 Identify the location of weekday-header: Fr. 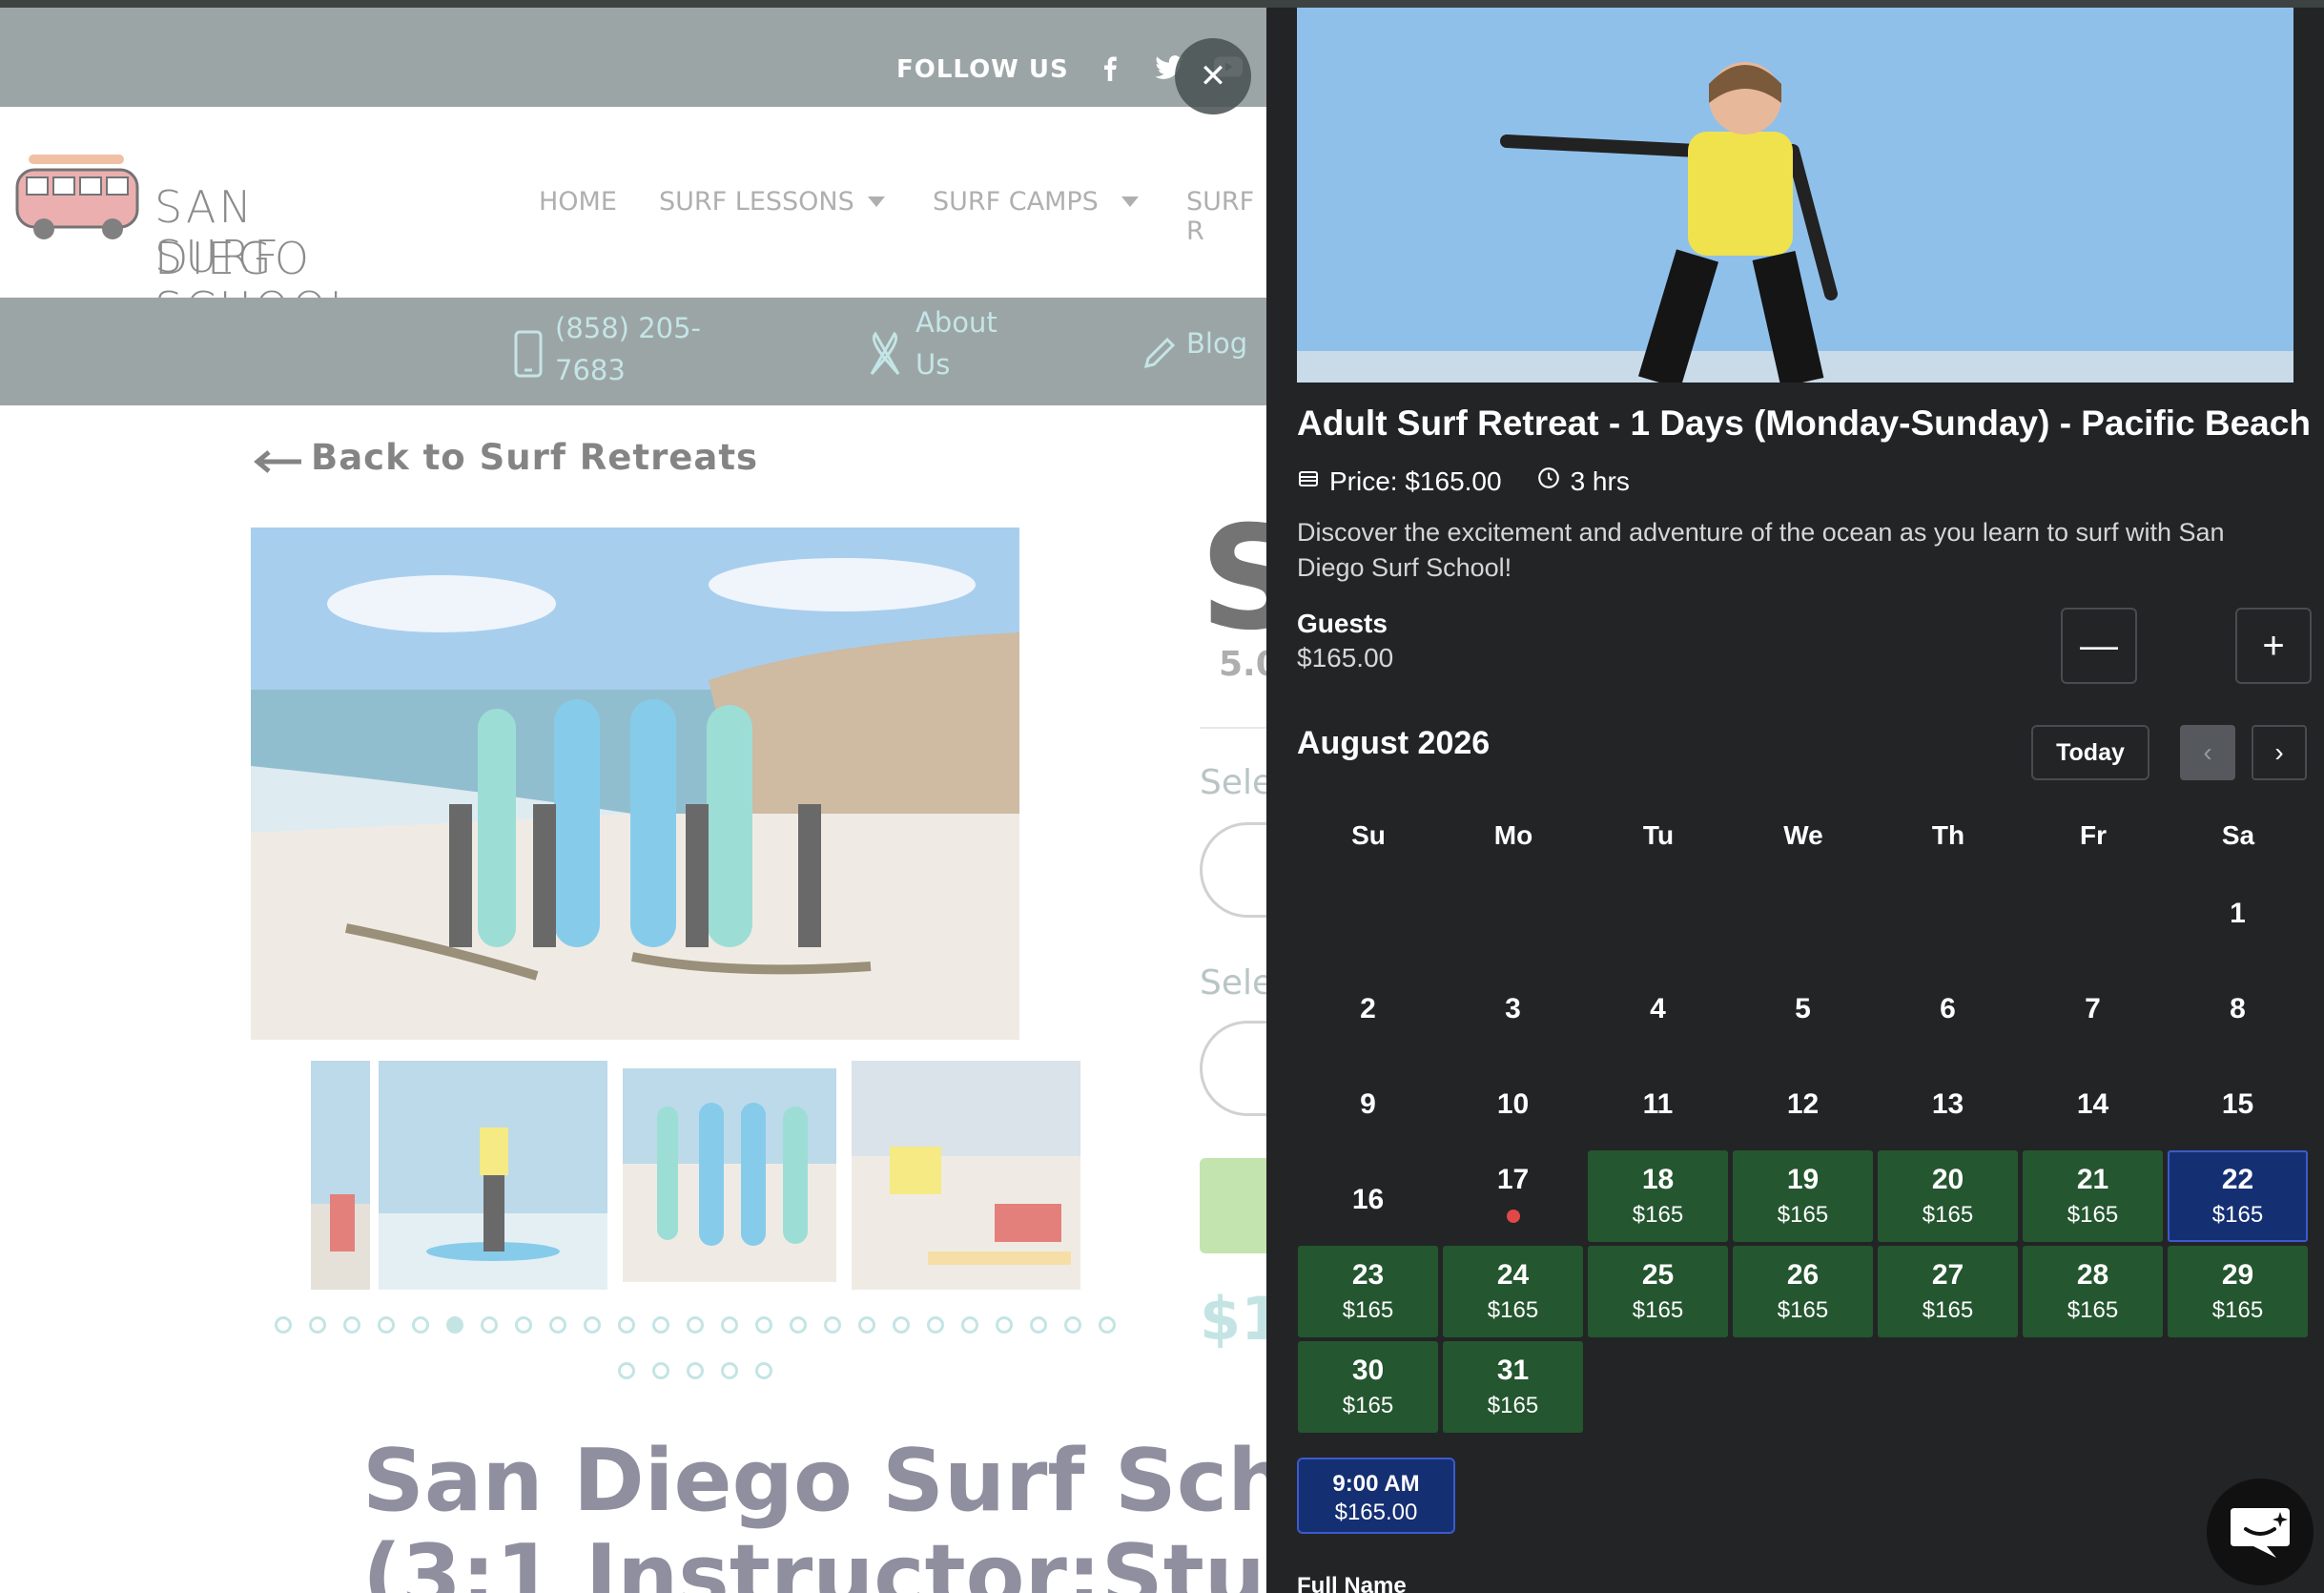
(2093, 835).